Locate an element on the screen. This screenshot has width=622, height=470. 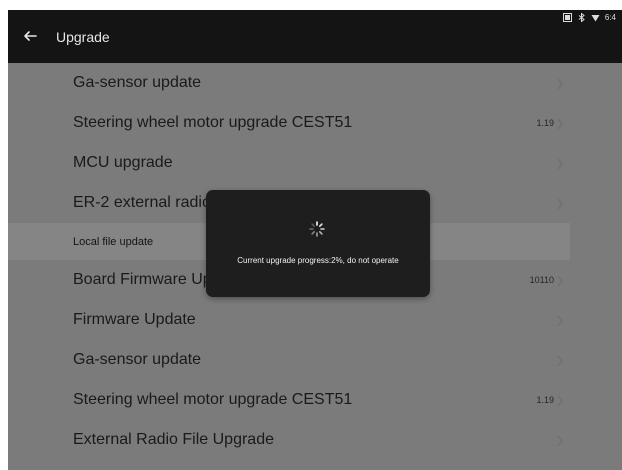
notification-icon is located at coordinates (567, 17).